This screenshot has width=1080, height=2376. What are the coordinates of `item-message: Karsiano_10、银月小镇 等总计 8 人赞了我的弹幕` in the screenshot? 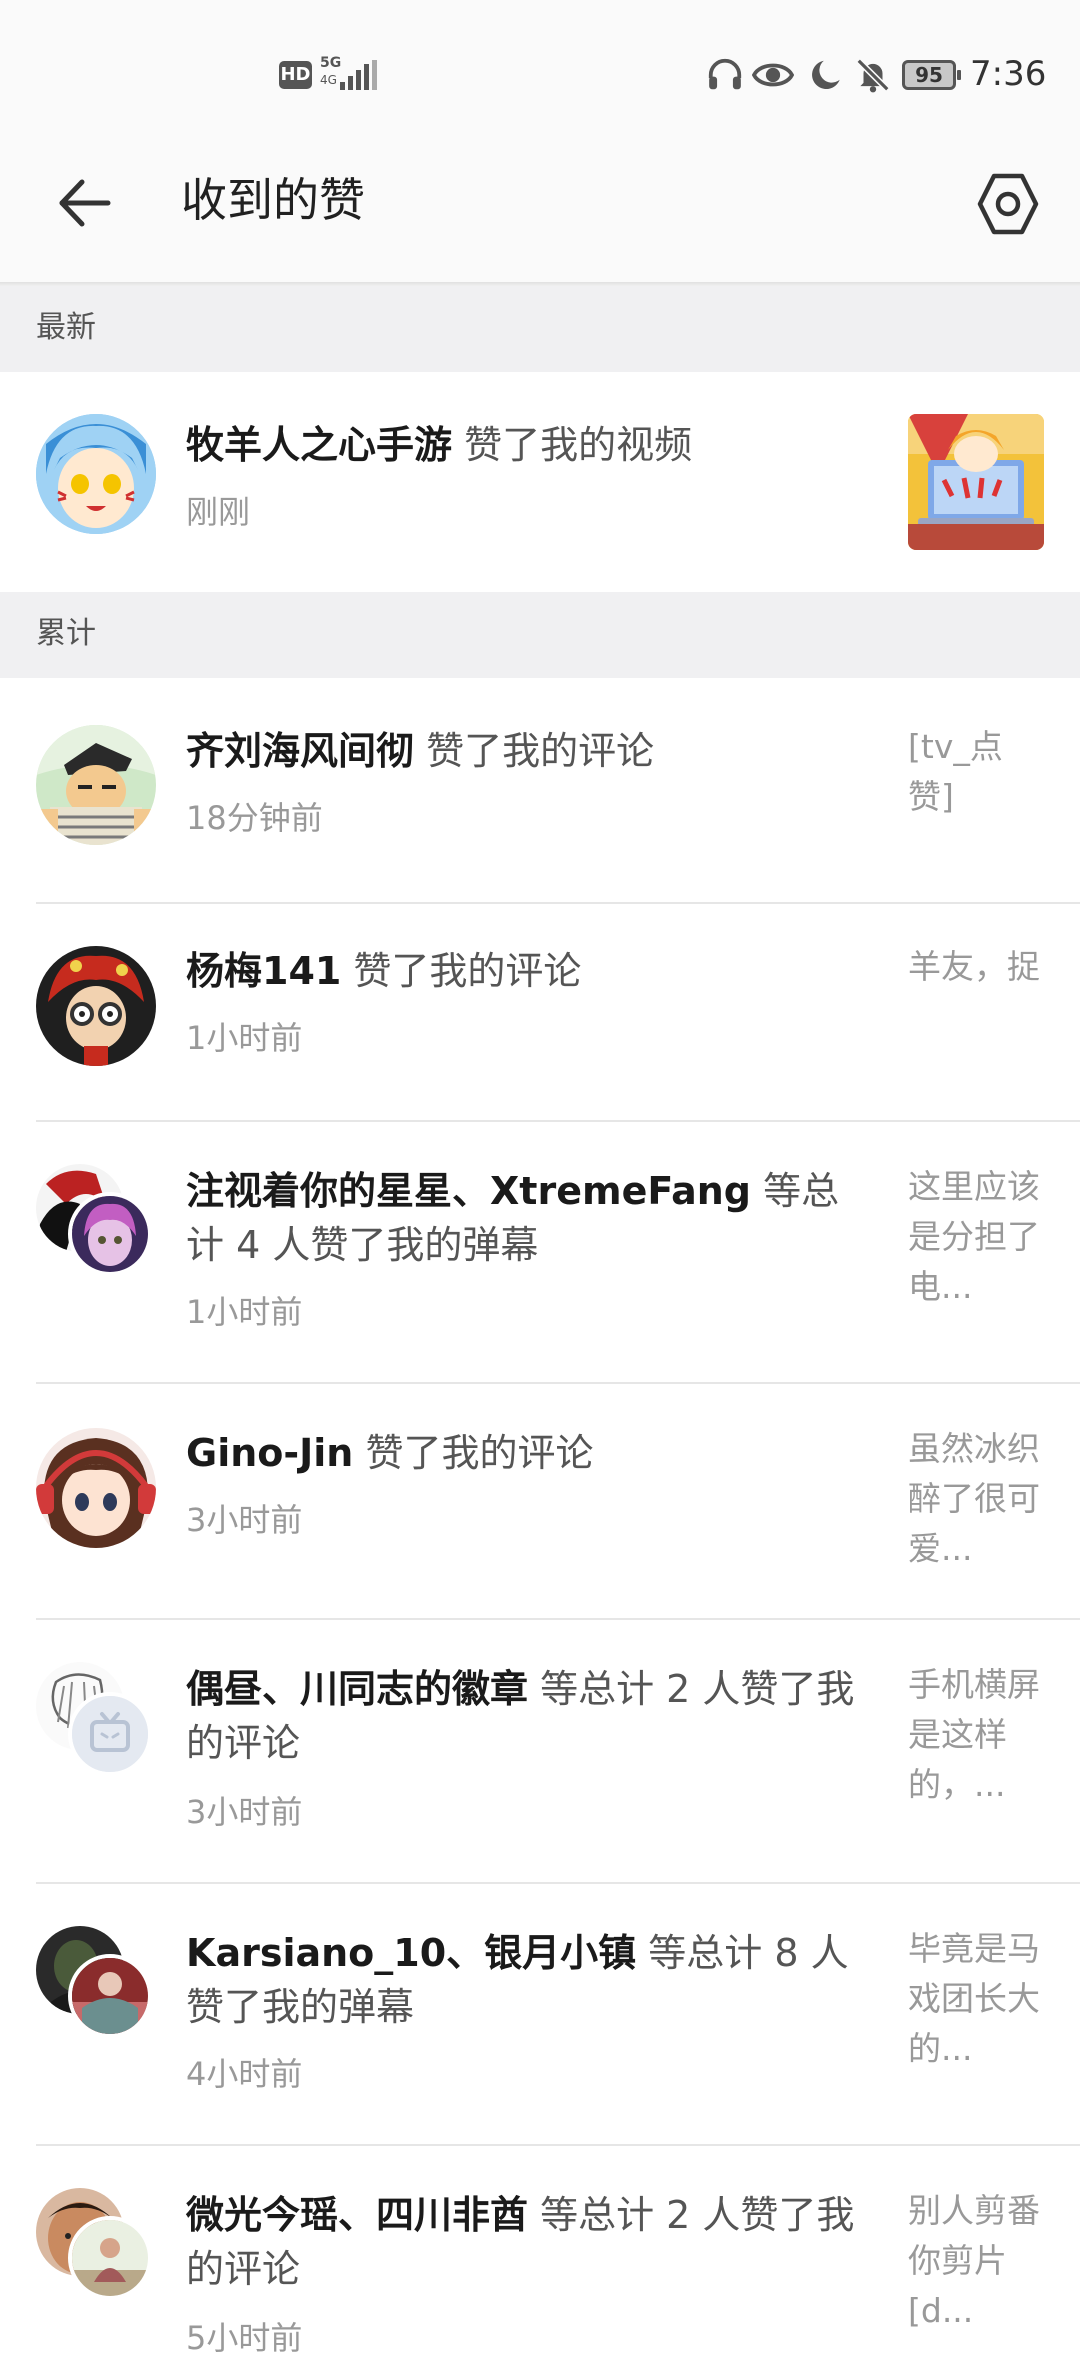 It's located at (531, 1980).